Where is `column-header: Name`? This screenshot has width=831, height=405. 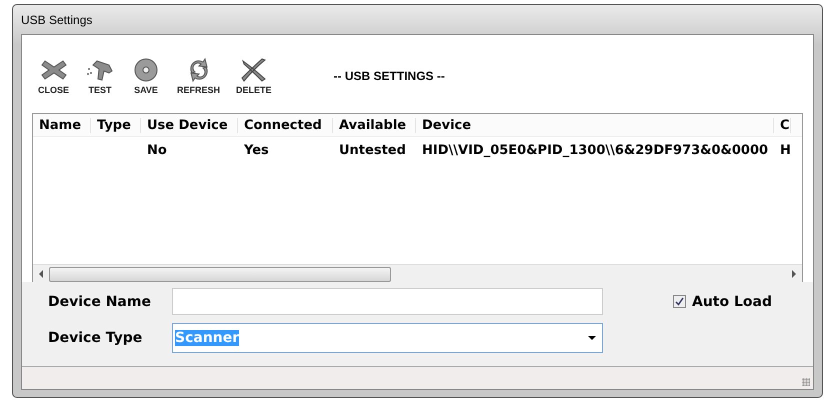
column-header: Name is located at coordinates (62, 125).